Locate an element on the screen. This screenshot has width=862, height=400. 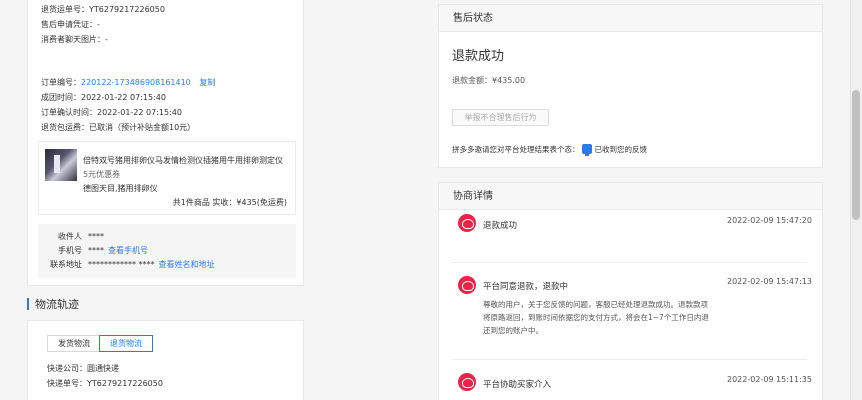
after-sale-proof-text: 售后申请凭证：- is located at coordinates (70, 24).